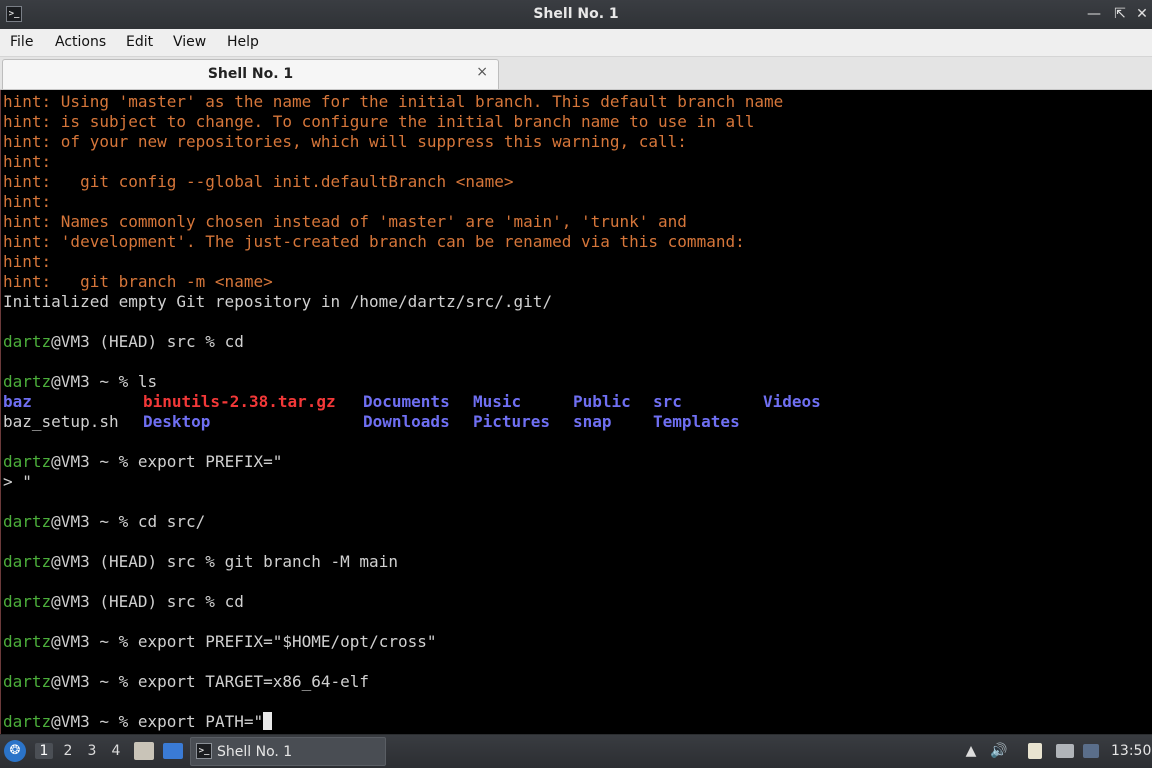 Image resolution: width=1152 pixels, height=768 pixels. What do you see at coordinates (239, 401) in the screenshot?
I see `ls-entry-archive: binutils-2.38.tar.gz` at bounding box center [239, 401].